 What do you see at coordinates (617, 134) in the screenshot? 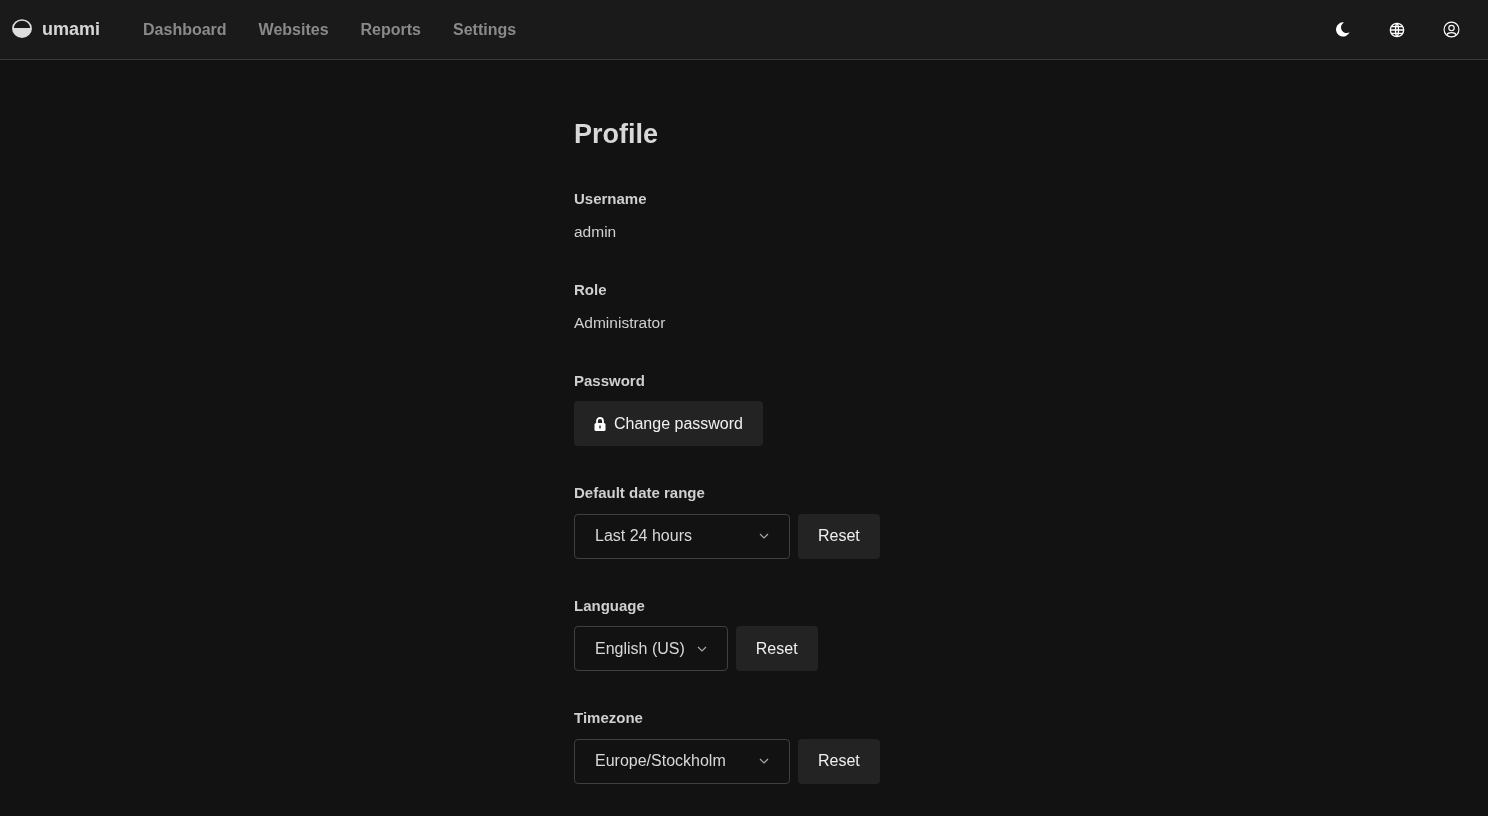
I see `page-title: Profile` at bounding box center [617, 134].